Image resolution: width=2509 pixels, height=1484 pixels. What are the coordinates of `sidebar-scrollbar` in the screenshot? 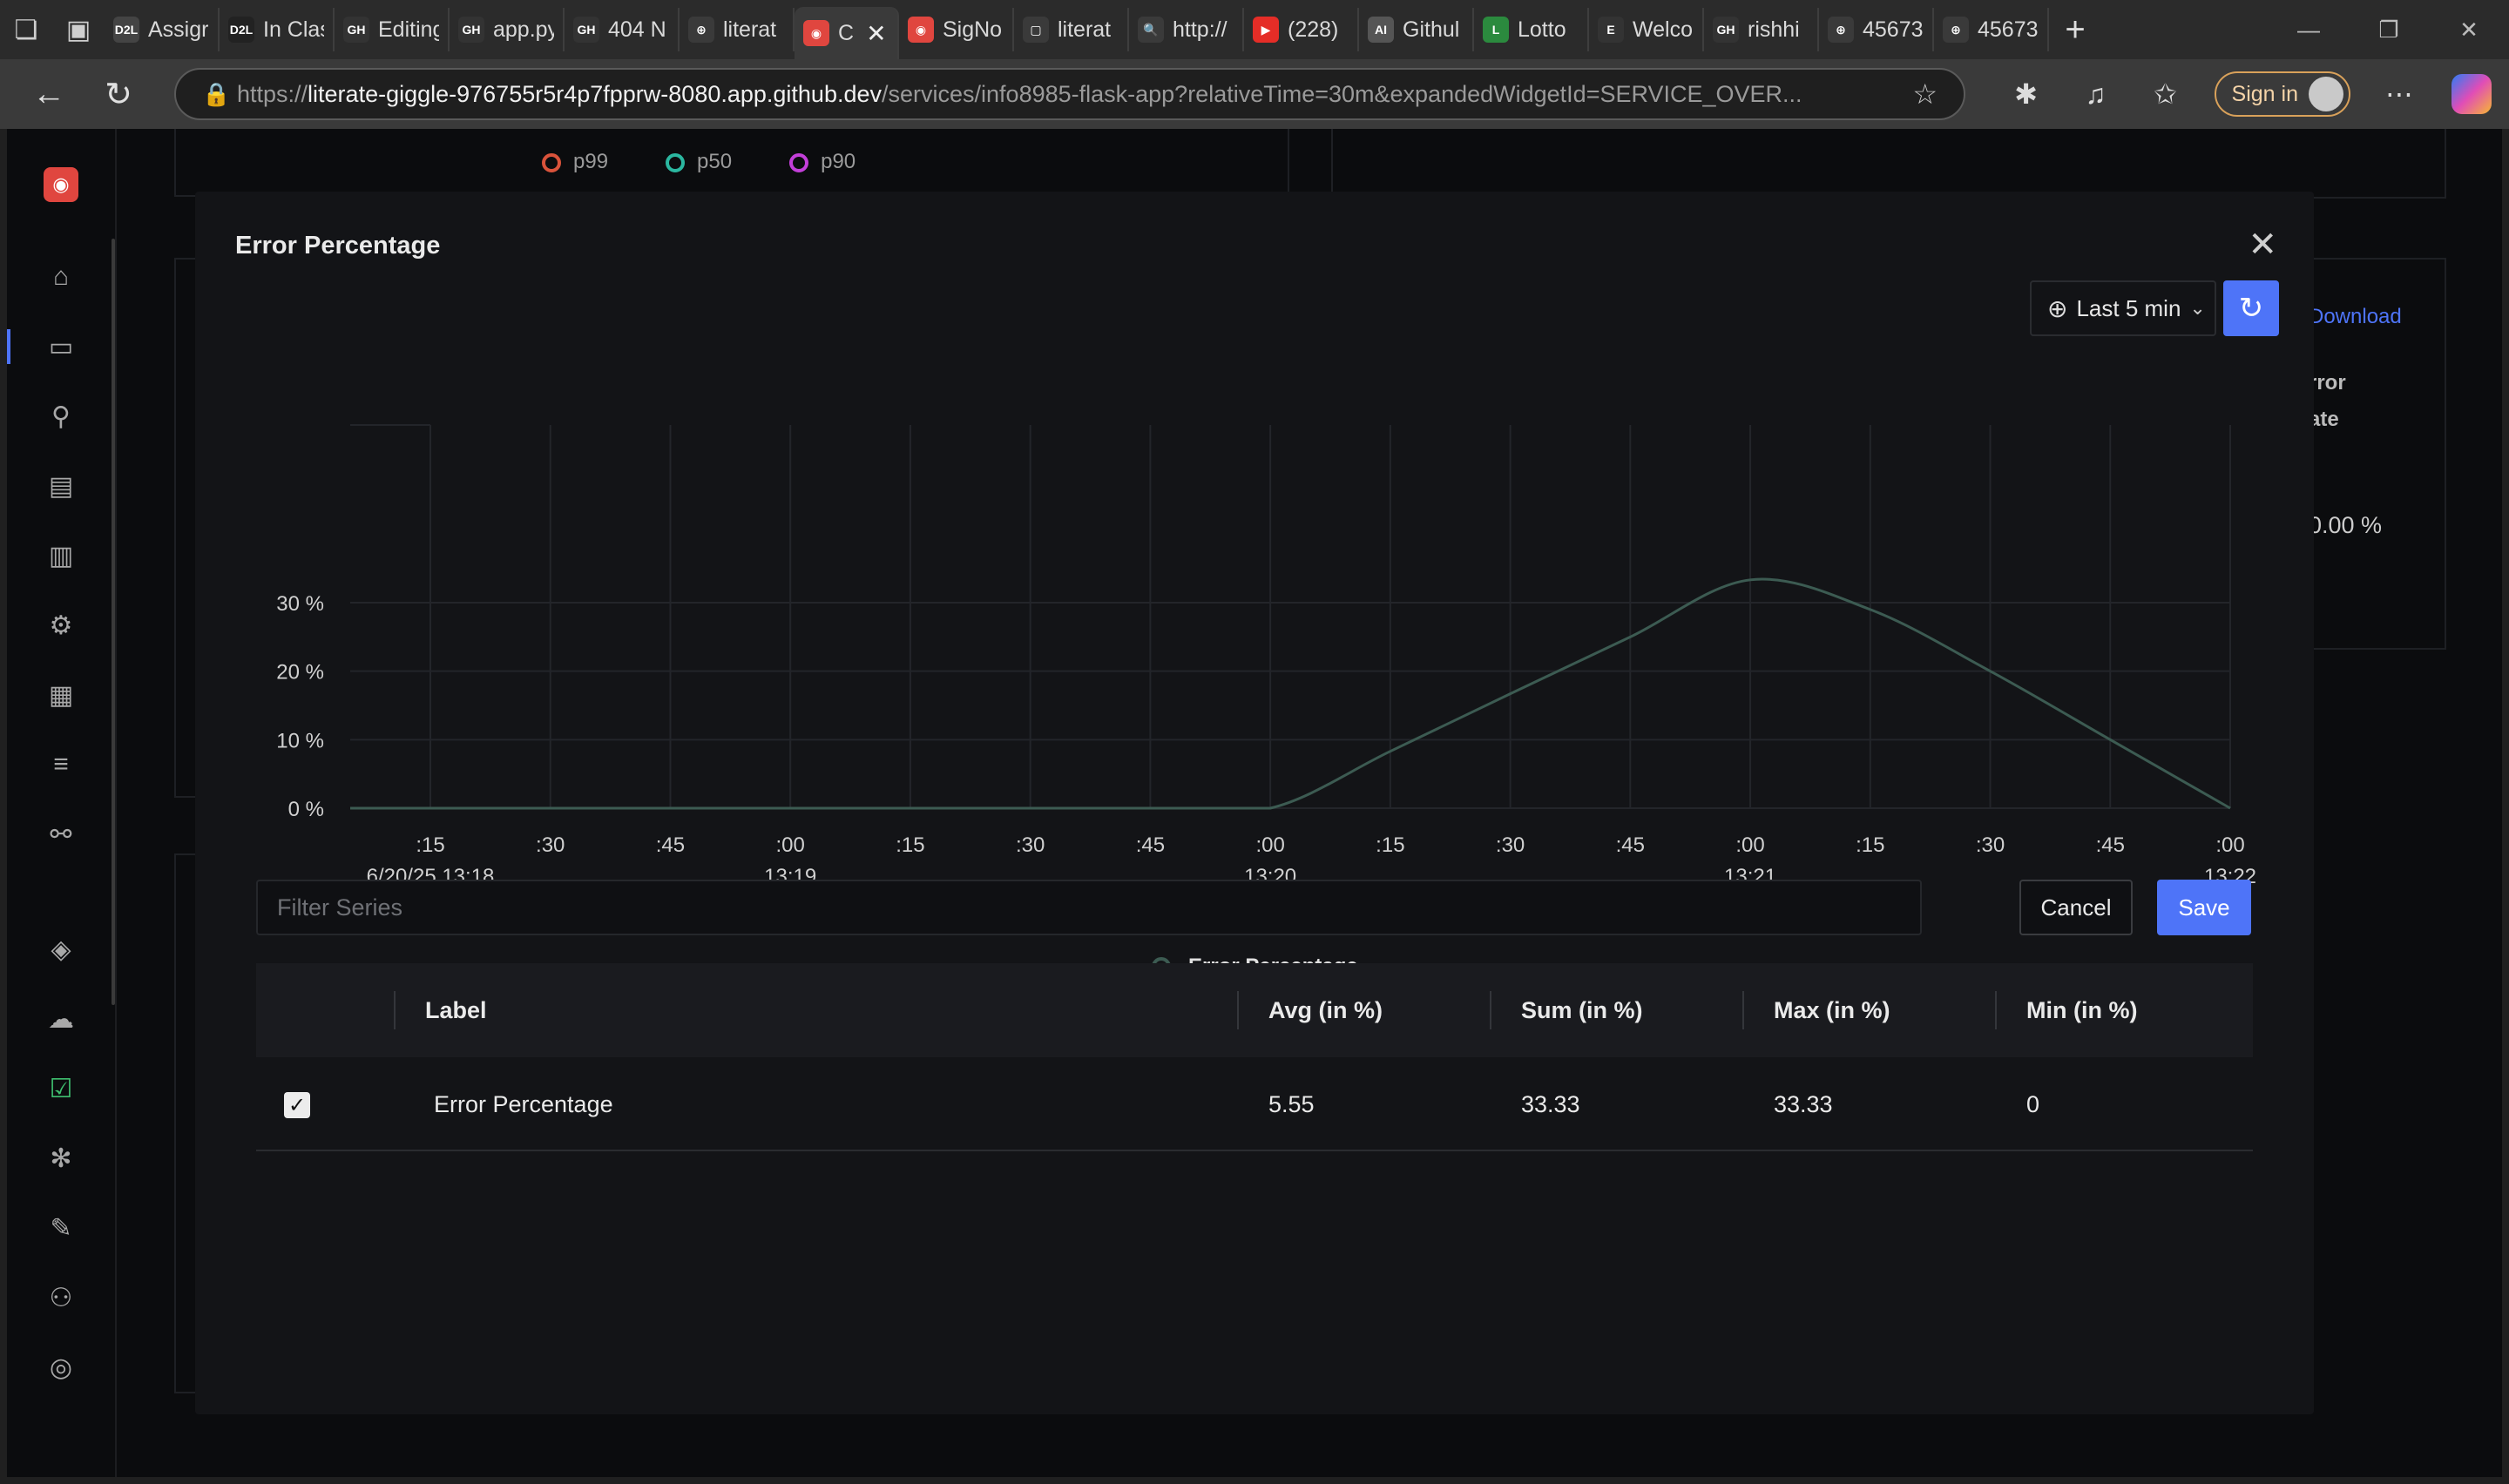 It's located at (113, 622).